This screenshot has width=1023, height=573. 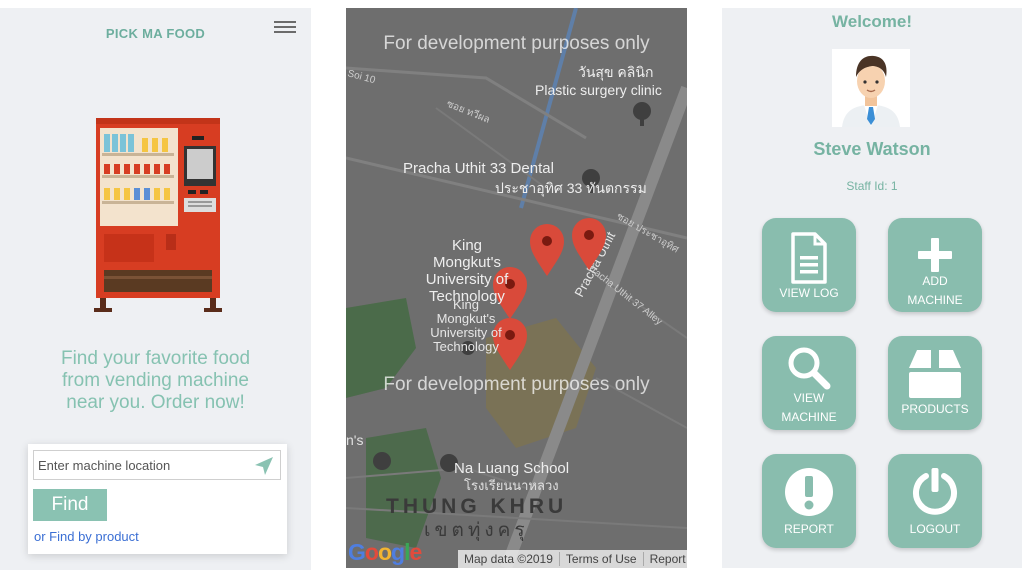 I want to click on add-machine-button: ADD MACHINE, so click(x=935, y=265).